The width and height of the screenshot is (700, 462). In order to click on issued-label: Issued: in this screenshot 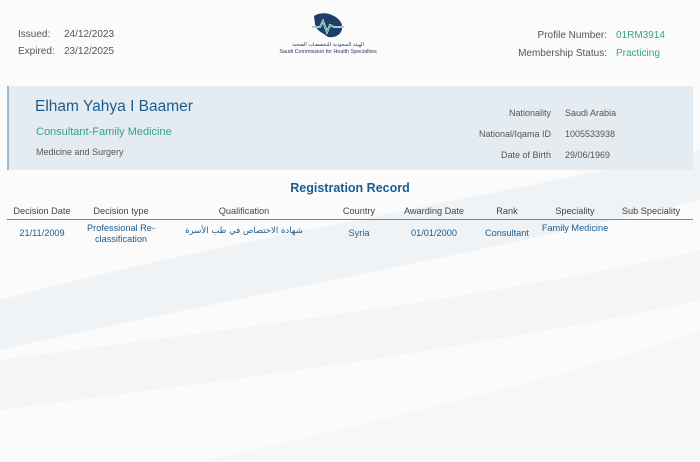, I will do `click(34, 34)`.